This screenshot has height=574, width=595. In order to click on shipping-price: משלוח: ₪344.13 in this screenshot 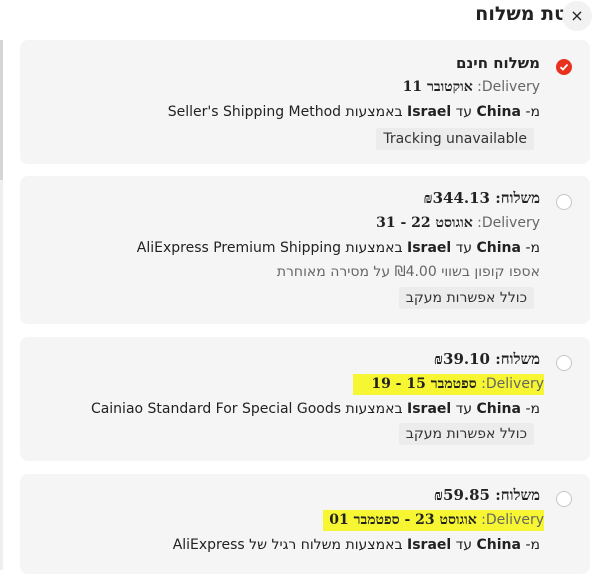, I will do `click(481, 198)`.